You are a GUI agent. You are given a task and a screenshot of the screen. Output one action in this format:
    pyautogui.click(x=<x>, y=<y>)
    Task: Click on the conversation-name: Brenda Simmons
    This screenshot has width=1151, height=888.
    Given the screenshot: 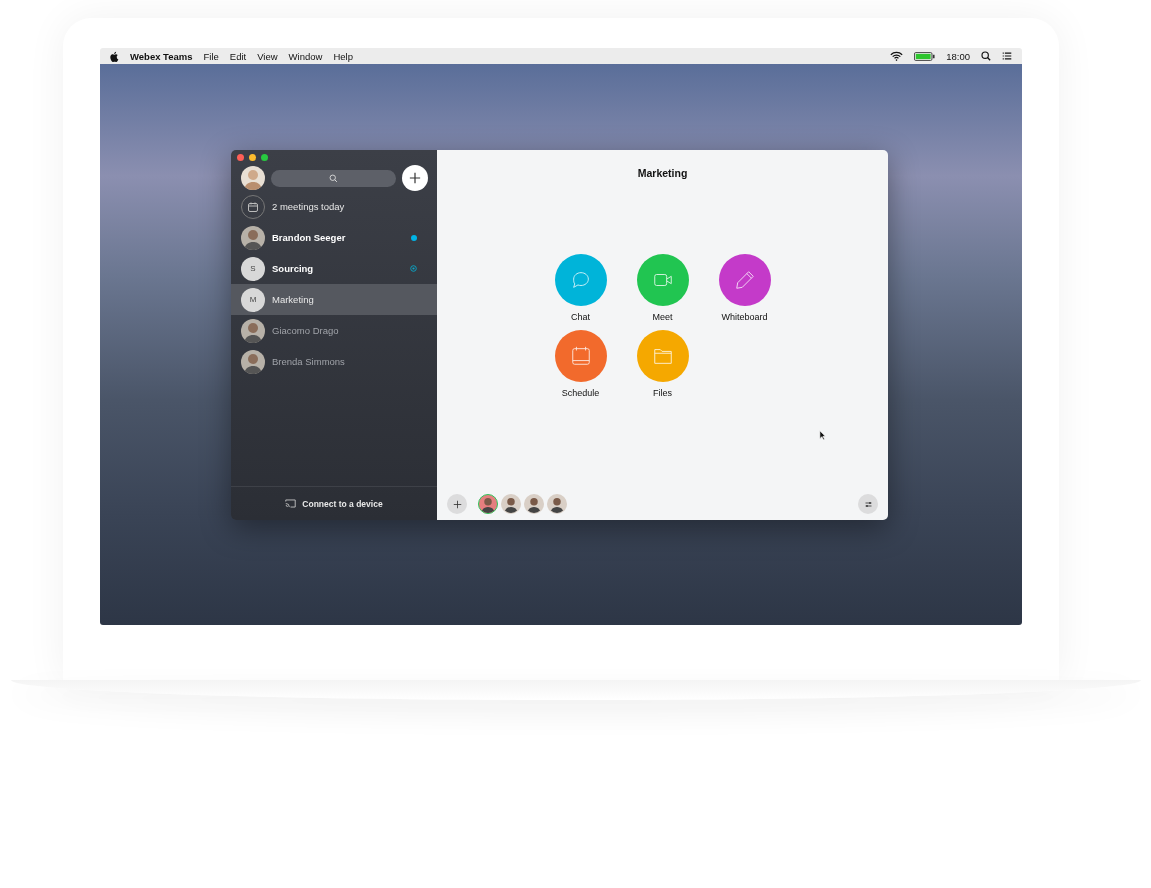 What is the action you would take?
    pyautogui.click(x=309, y=361)
    